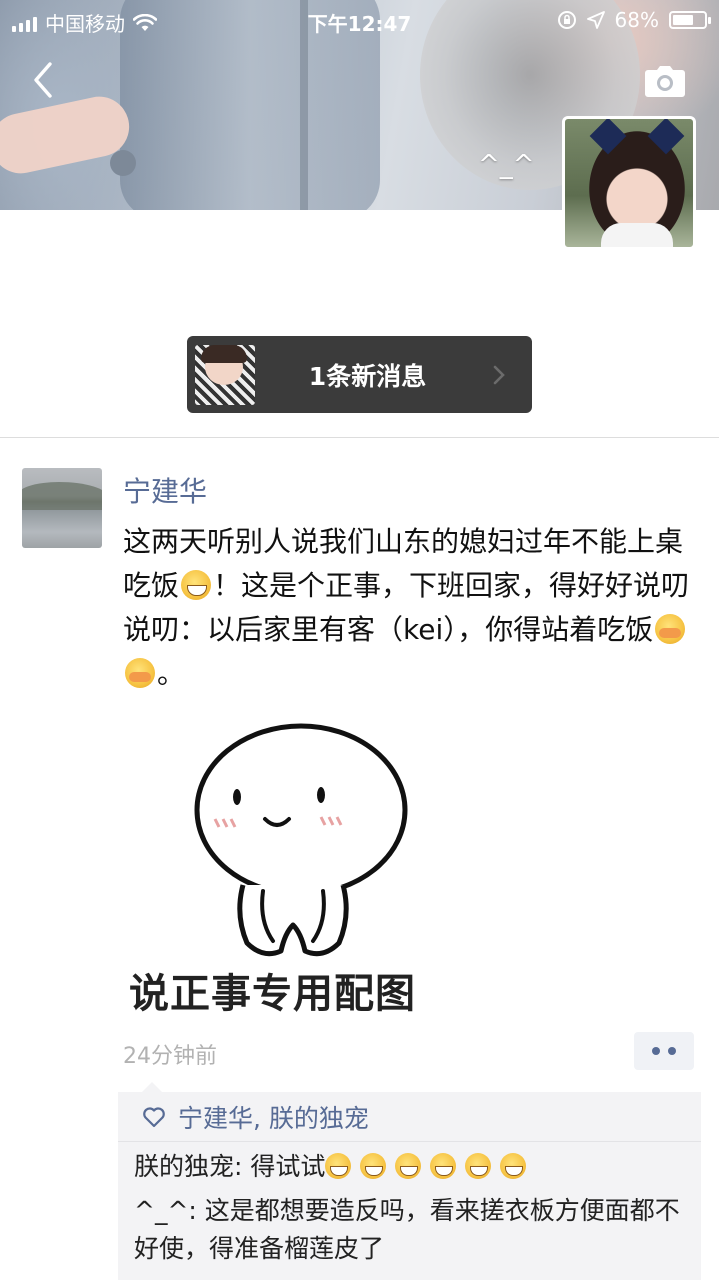 The width and height of the screenshot is (719, 1280). What do you see at coordinates (608, 137) in the screenshot?
I see `cat-ear-left-shape` at bounding box center [608, 137].